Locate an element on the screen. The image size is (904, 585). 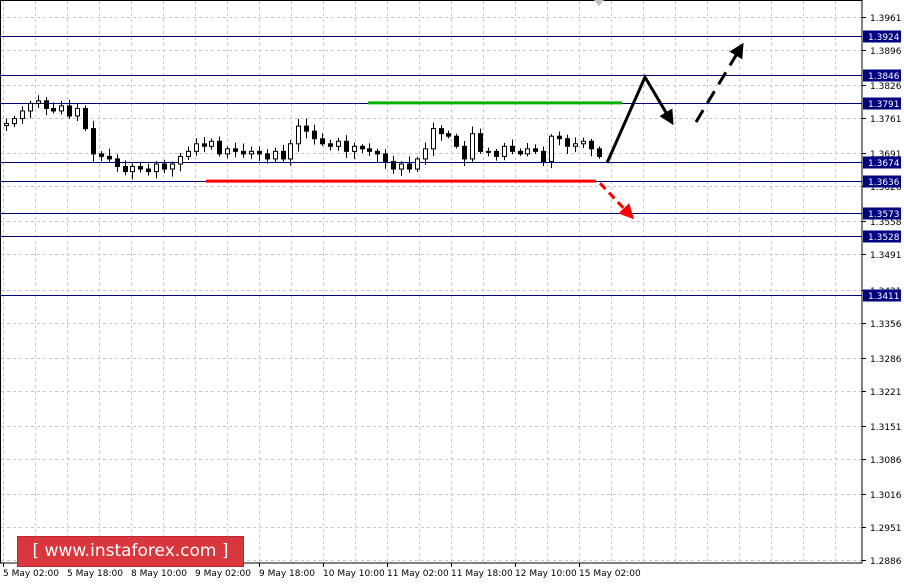
forecast-arrows is located at coordinates (671, 131).